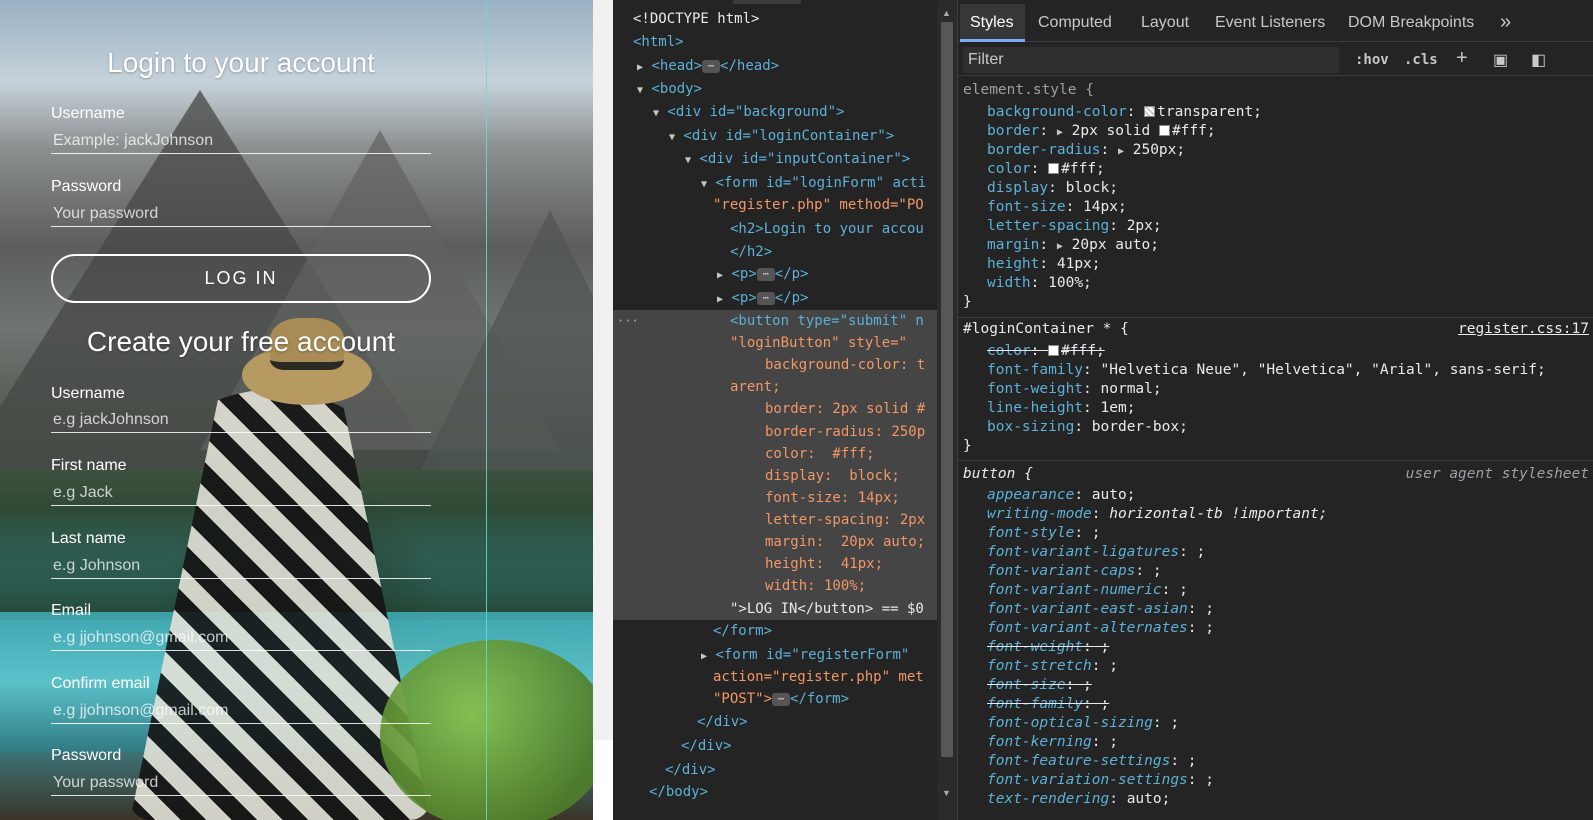  What do you see at coordinates (947, 389) in the screenshot?
I see `elements-scrollbar-thumb` at bounding box center [947, 389].